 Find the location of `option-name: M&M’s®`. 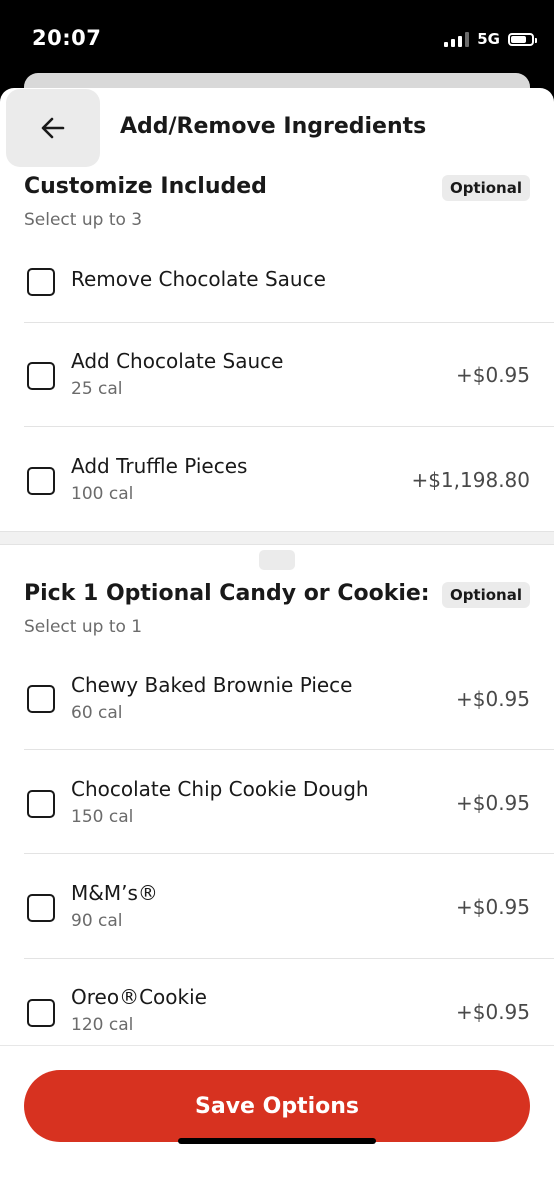

option-name: M&M’s® is located at coordinates (114, 893).